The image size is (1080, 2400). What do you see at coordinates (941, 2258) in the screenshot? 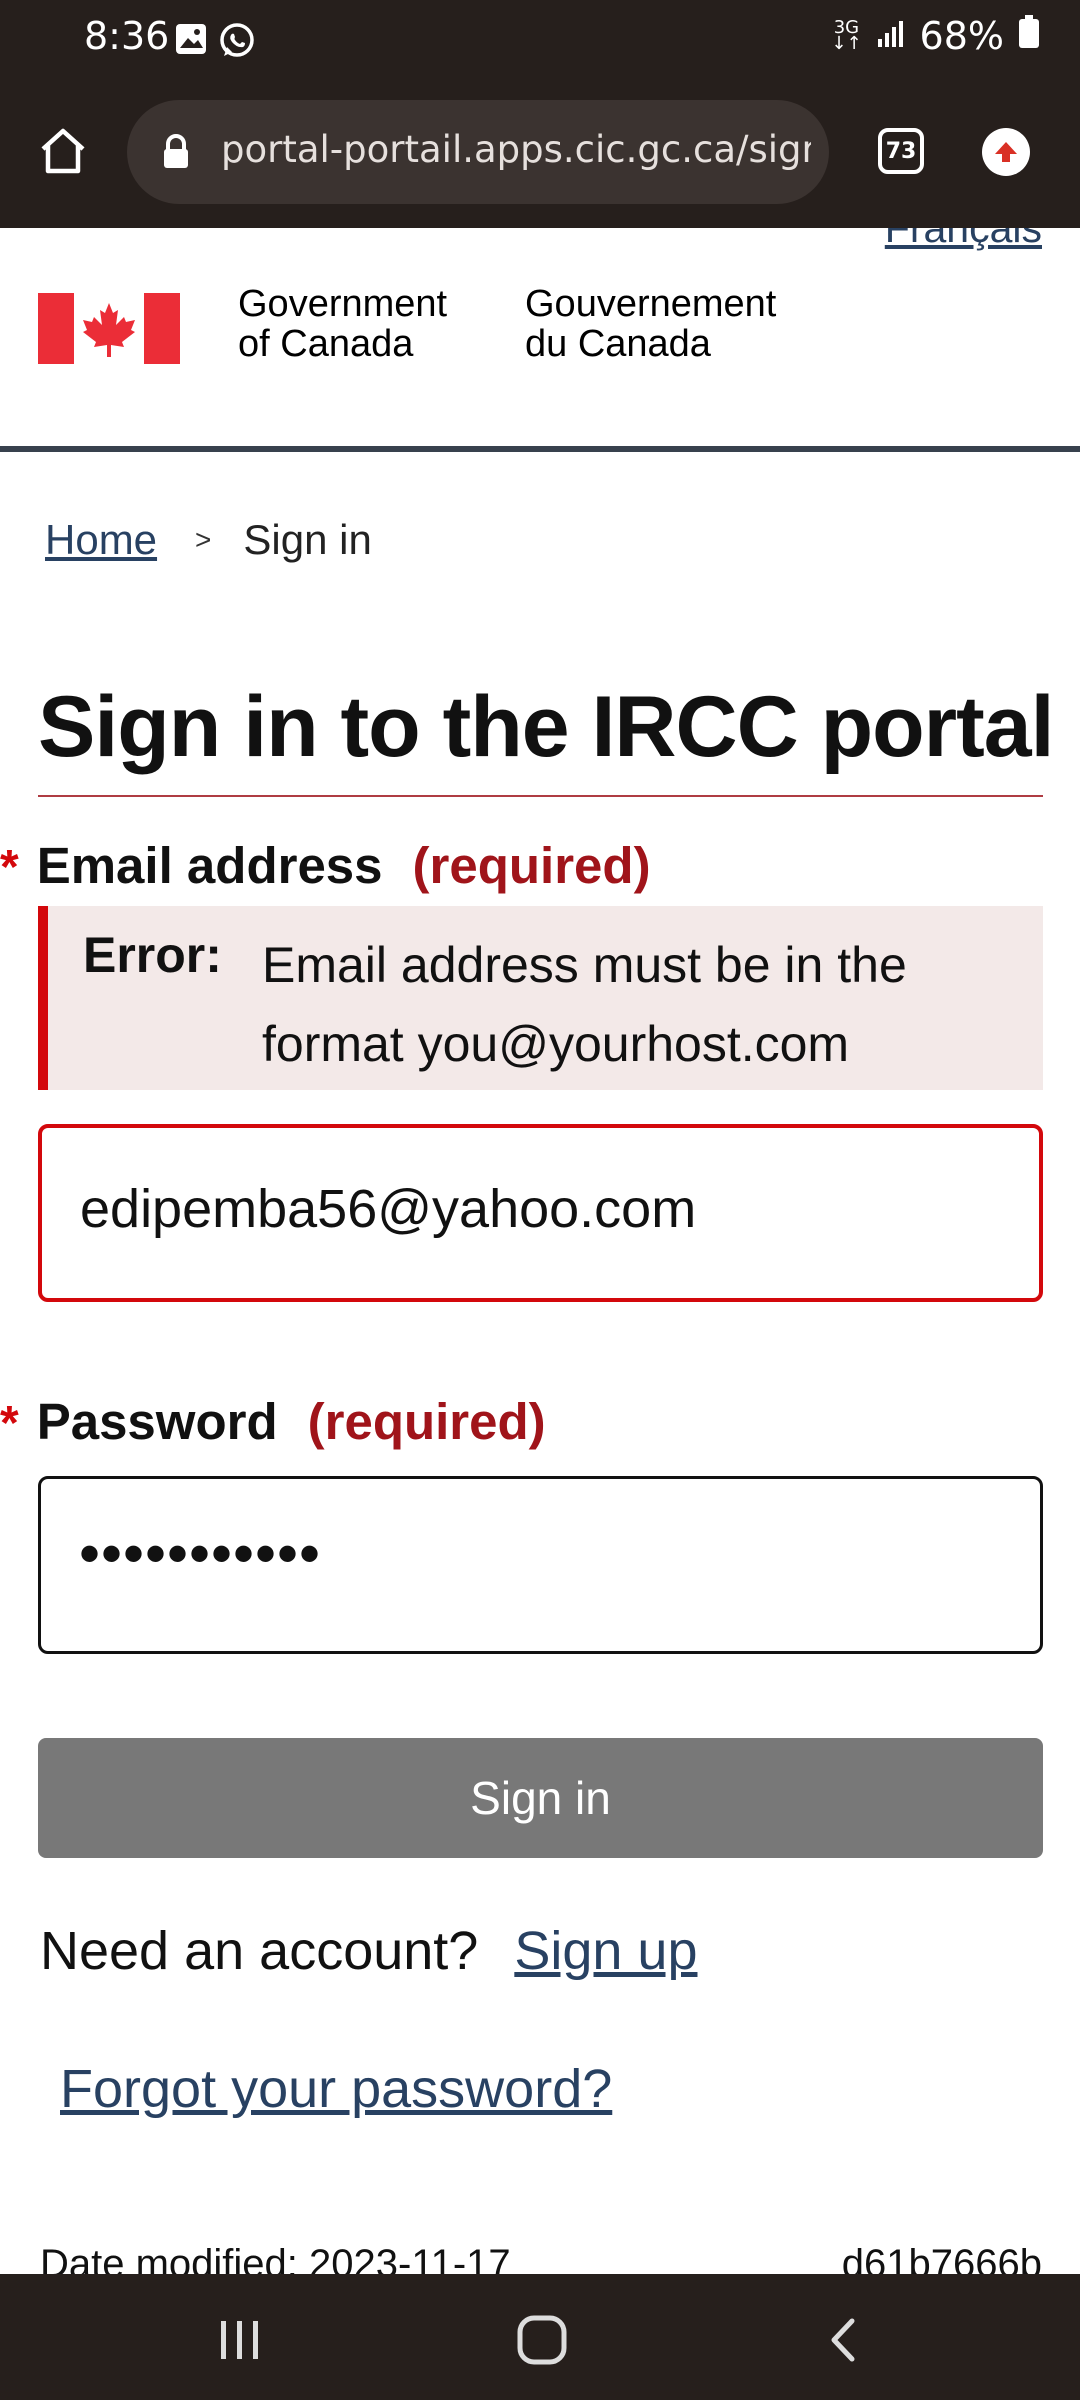
I see `version-id: d61b7666b` at bounding box center [941, 2258].